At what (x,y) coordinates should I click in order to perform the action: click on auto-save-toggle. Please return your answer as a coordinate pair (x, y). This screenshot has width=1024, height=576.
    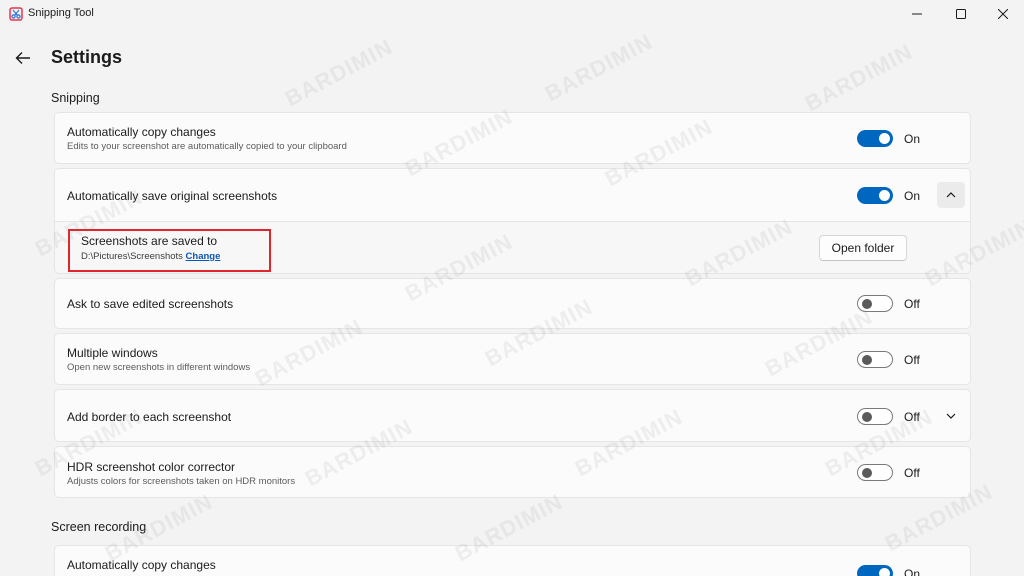
    Looking at the image, I should click on (875, 195).